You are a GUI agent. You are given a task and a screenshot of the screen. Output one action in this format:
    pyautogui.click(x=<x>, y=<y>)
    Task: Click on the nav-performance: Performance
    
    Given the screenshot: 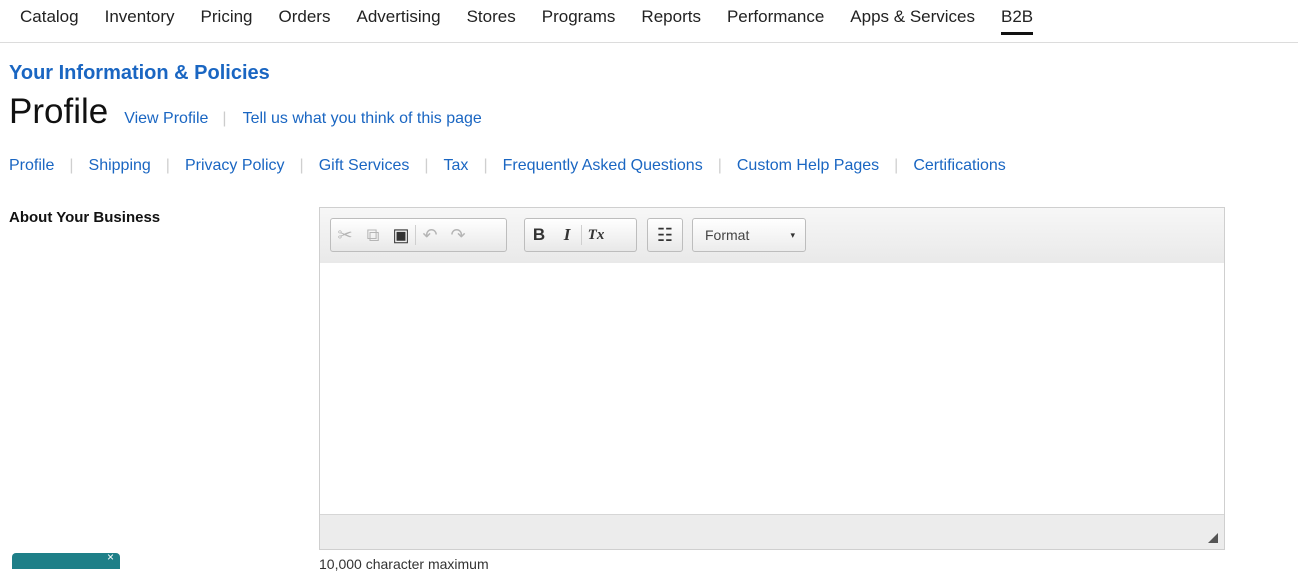 What is the action you would take?
    pyautogui.click(x=775, y=17)
    